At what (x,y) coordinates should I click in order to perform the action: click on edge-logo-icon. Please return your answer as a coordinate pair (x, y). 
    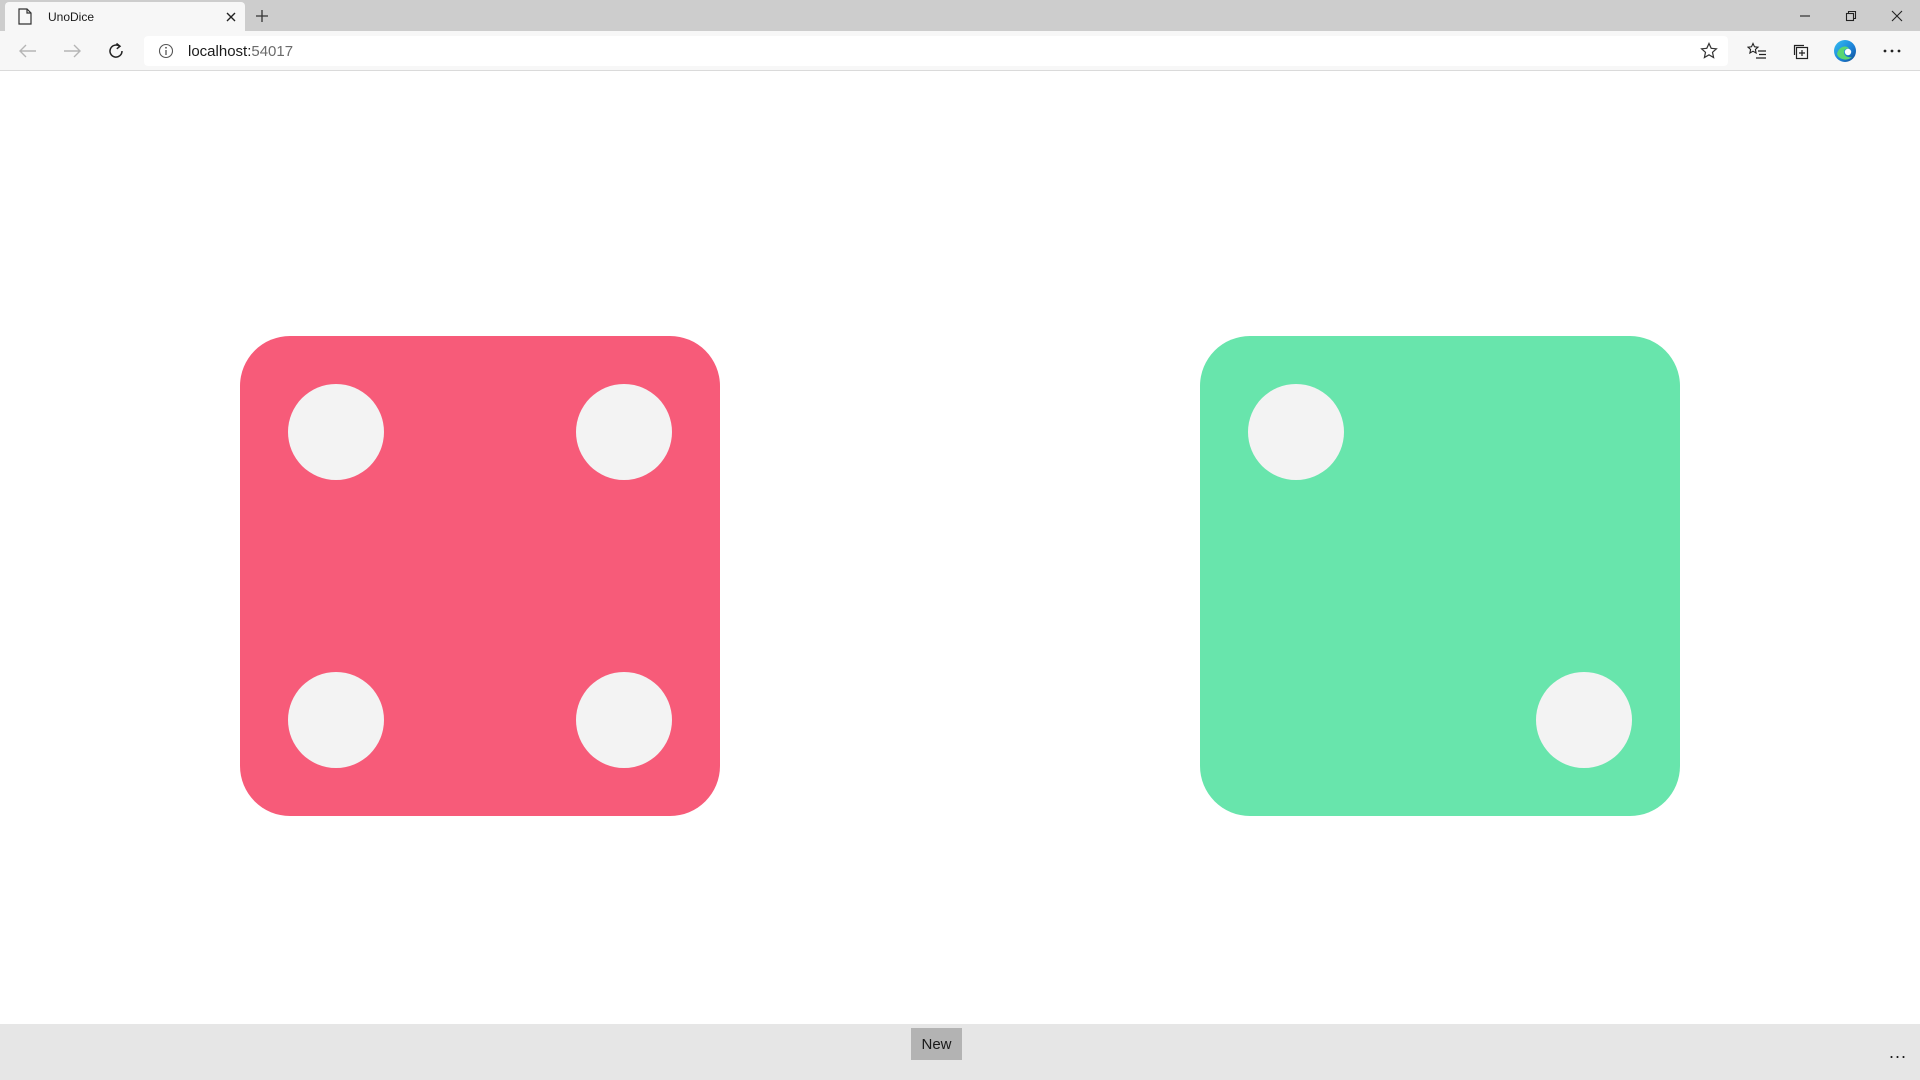
    Looking at the image, I should click on (1845, 51).